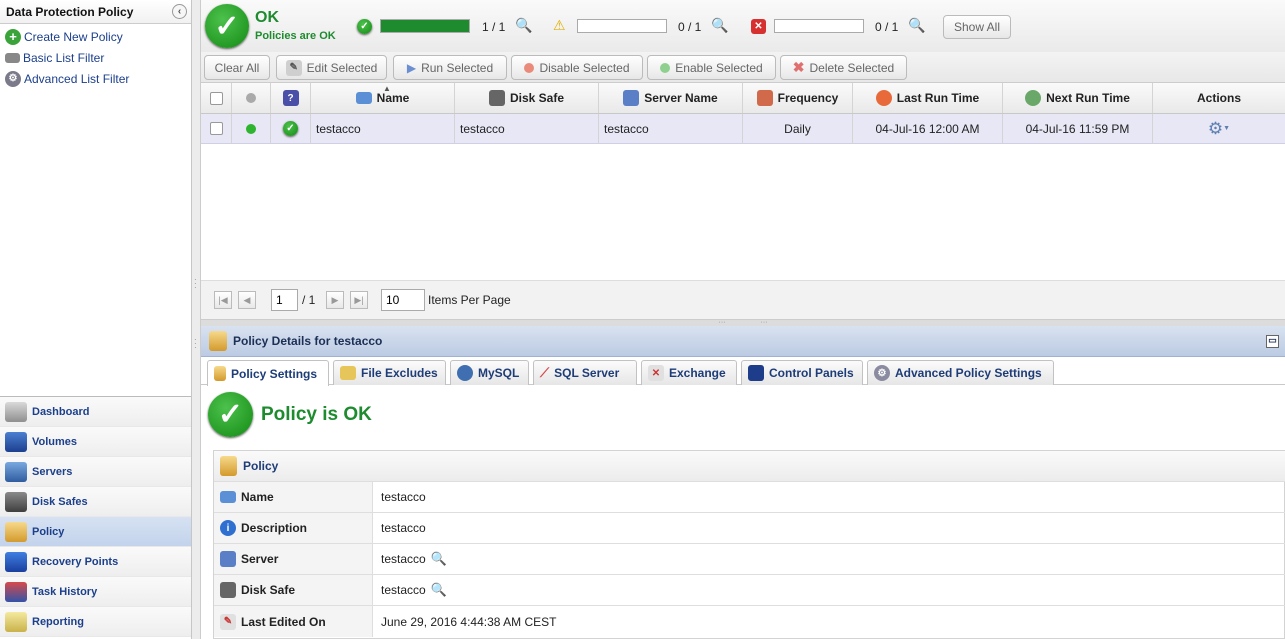  What do you see at coordinates (251, 98) in the screenshot?
I see `enabled-column-header` at bounding box center [251, 98].